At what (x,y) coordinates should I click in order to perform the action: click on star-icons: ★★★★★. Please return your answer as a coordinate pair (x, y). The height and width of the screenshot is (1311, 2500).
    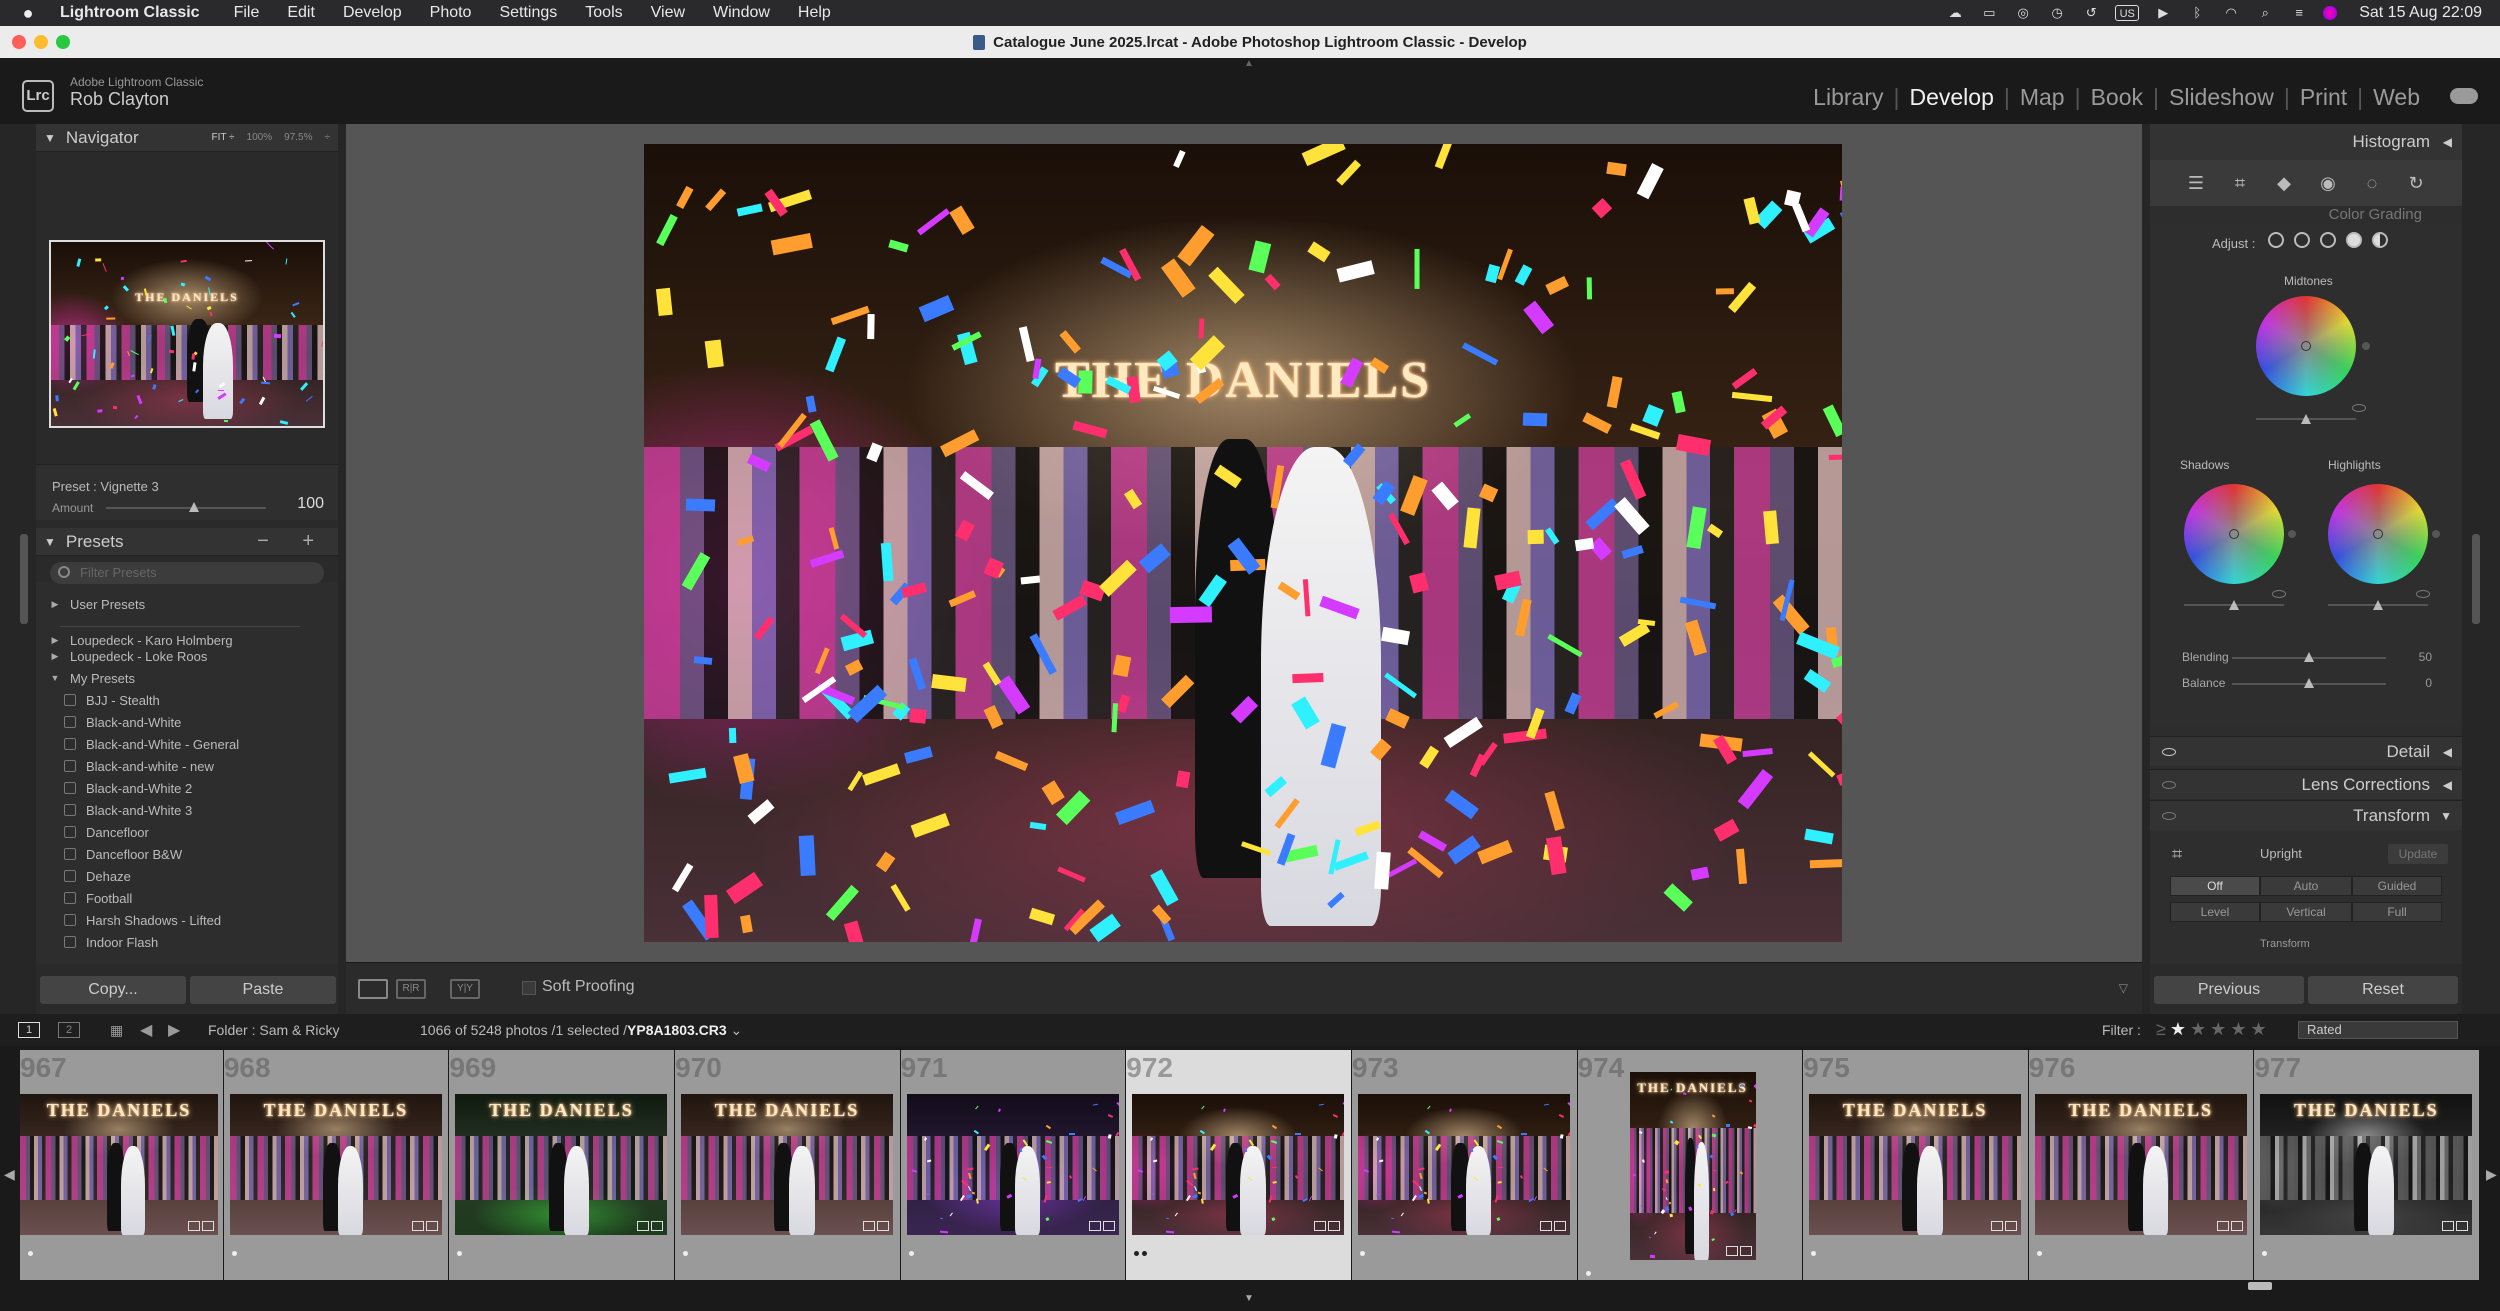
    Looking at the image, I should click on (2220, 1029).